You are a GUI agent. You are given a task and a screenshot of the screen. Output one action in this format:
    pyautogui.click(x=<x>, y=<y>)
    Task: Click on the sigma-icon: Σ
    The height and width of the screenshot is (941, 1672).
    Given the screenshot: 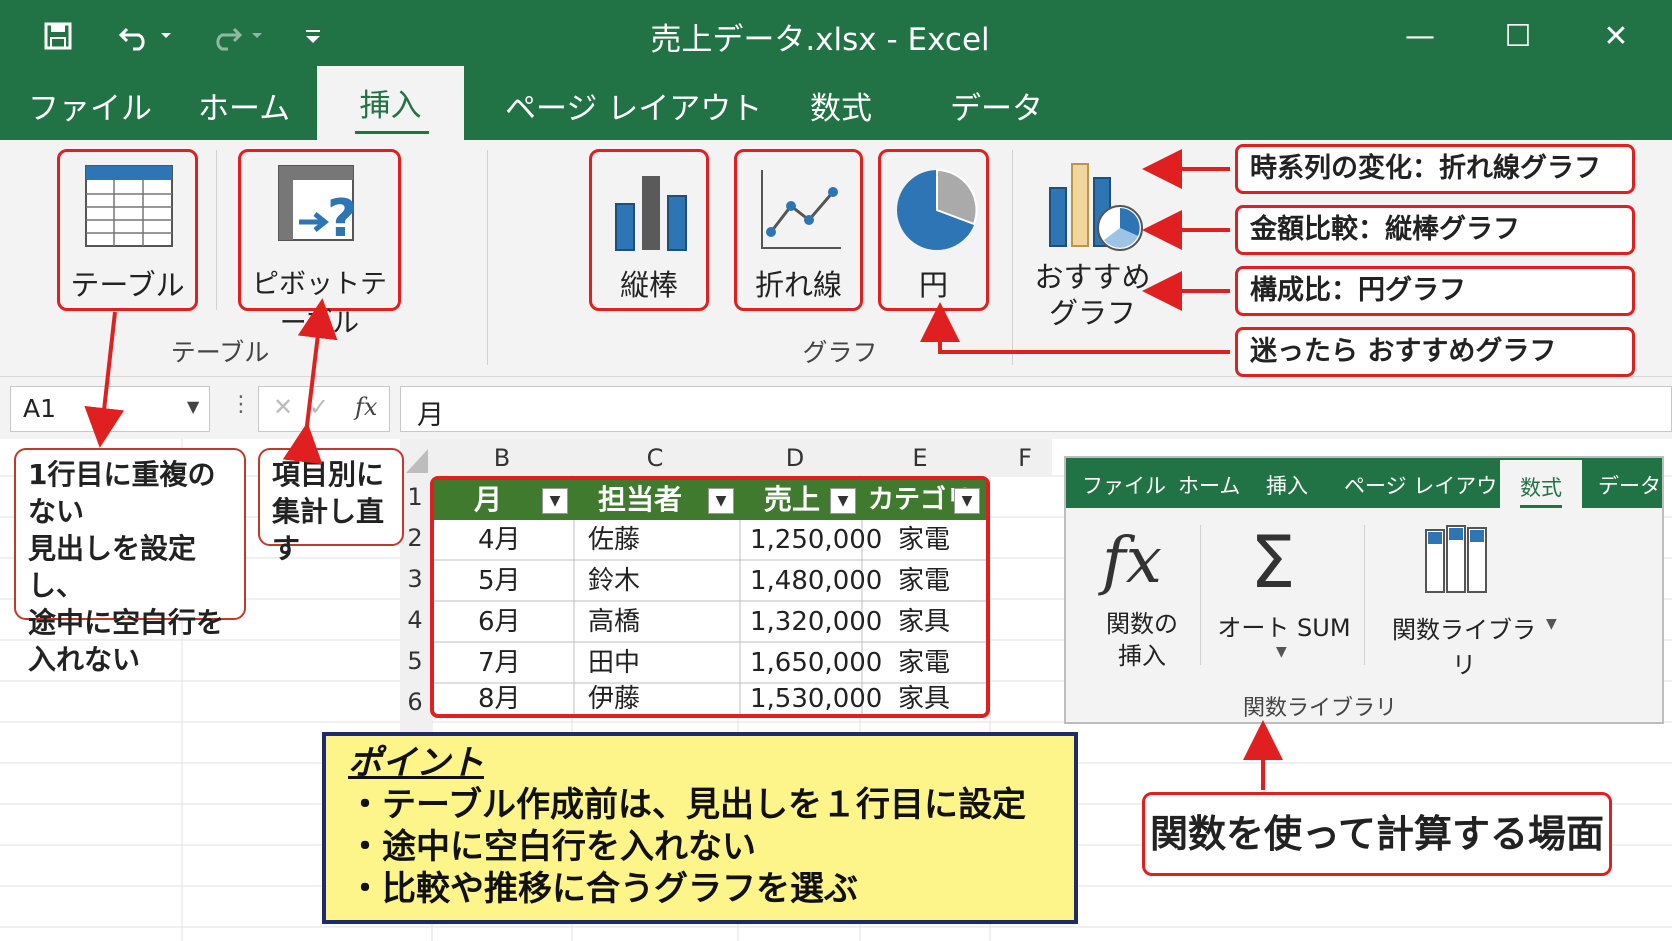 What is the action you would take?
    pyautogui.click(x=1273, y=562)
    